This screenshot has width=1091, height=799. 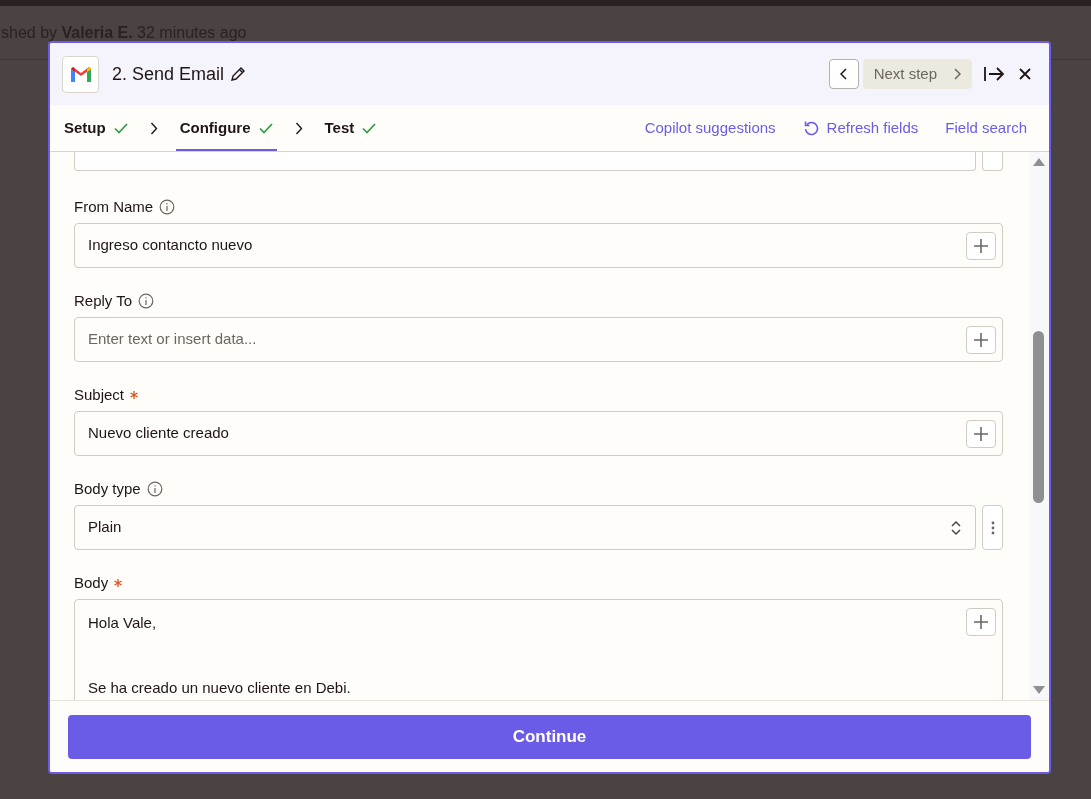 I want to click on field-label: Subject, so click(x=99, y=394).